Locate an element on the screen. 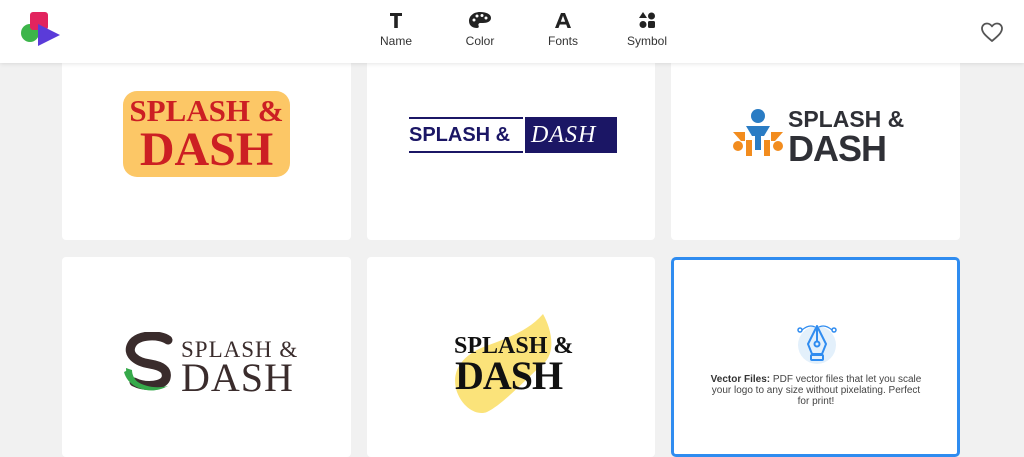 This screenshot has height=457, width=1024. editor-nav: Name Color Fonts Symbol is located at coordinates (512, 31).